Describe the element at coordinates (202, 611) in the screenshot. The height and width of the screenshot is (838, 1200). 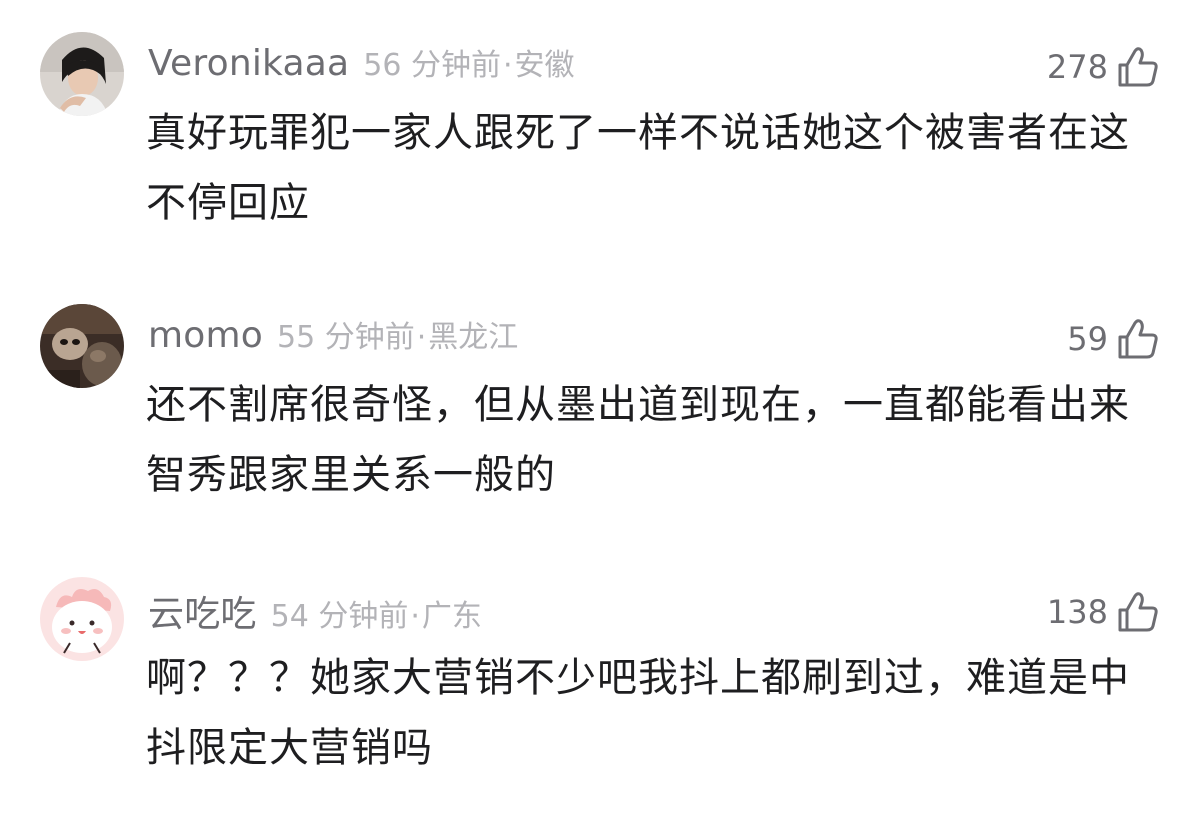
I see `username: 云吃吃` at that location.